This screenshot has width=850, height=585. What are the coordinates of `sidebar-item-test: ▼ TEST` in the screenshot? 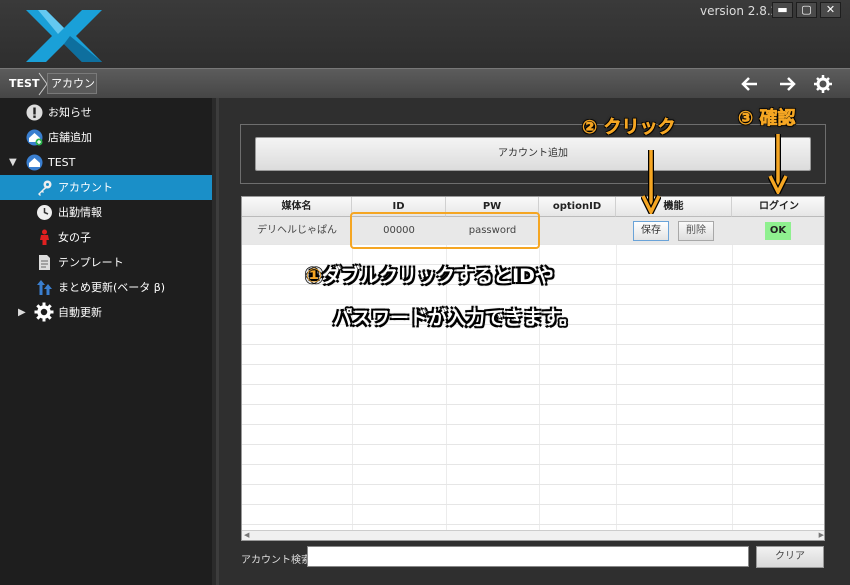 It's located at (106, 162).